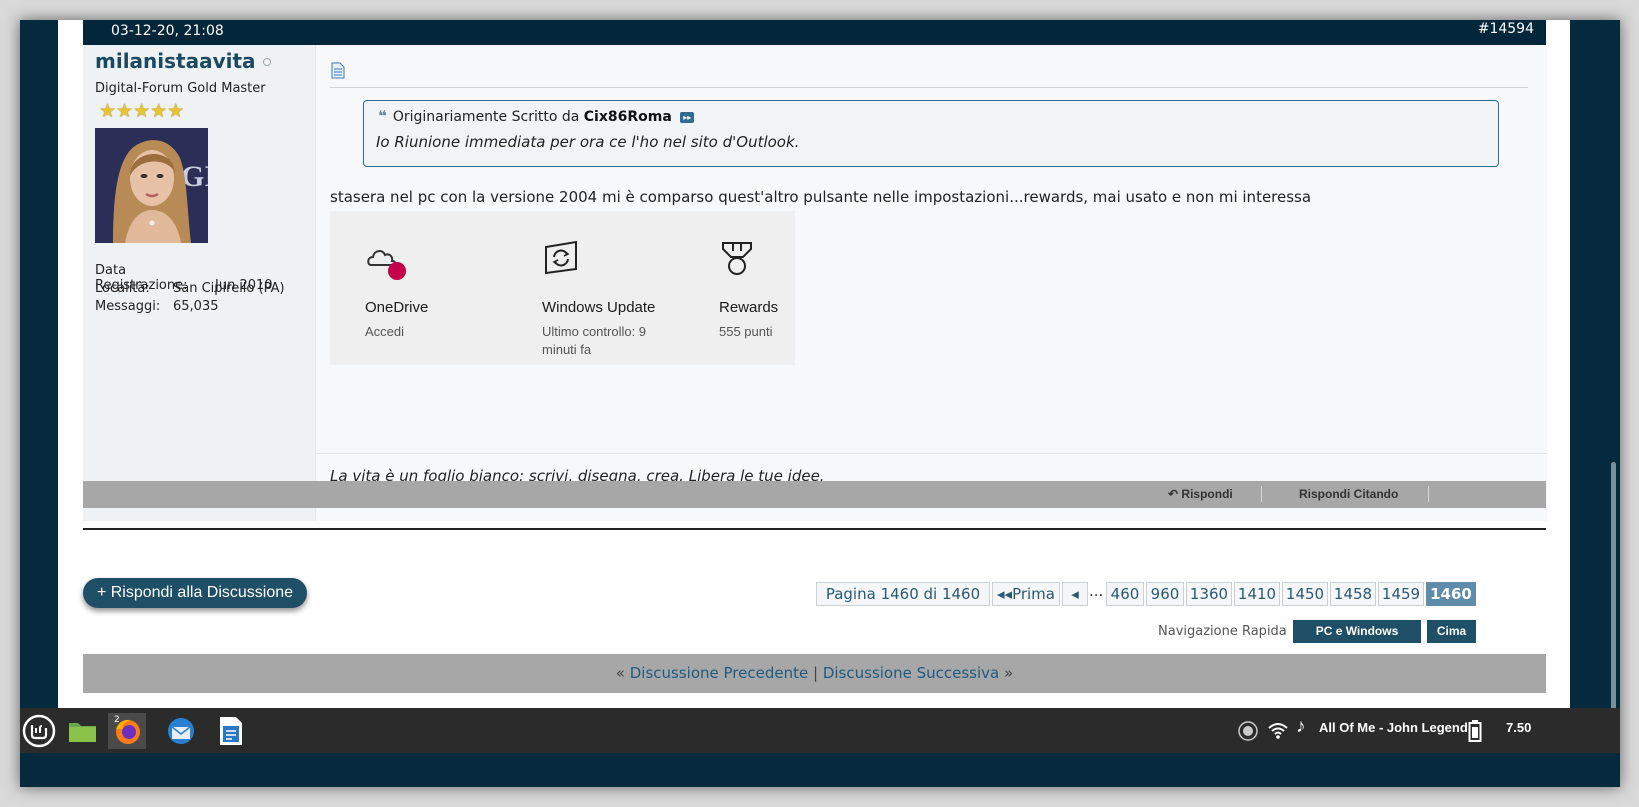 The image size is (1639, 807). What do you see at coordinates (267, 62) in the screenshot?
I see `offline-status-icon` at bounding box center [267, 62].